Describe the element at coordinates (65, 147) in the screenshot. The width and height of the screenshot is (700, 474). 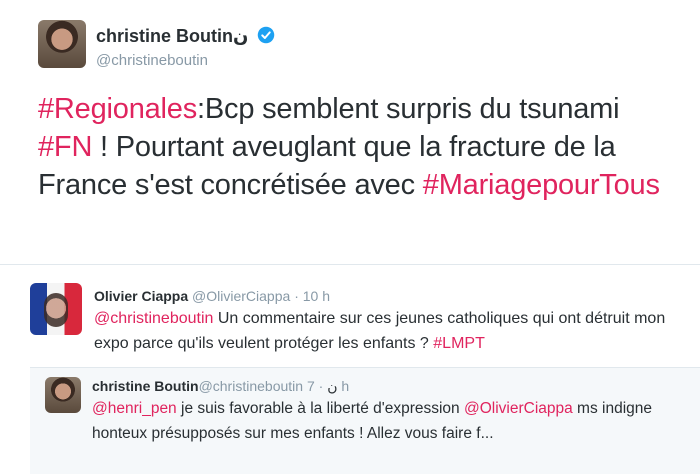
I see `hashtag-link: #FN` at that location.